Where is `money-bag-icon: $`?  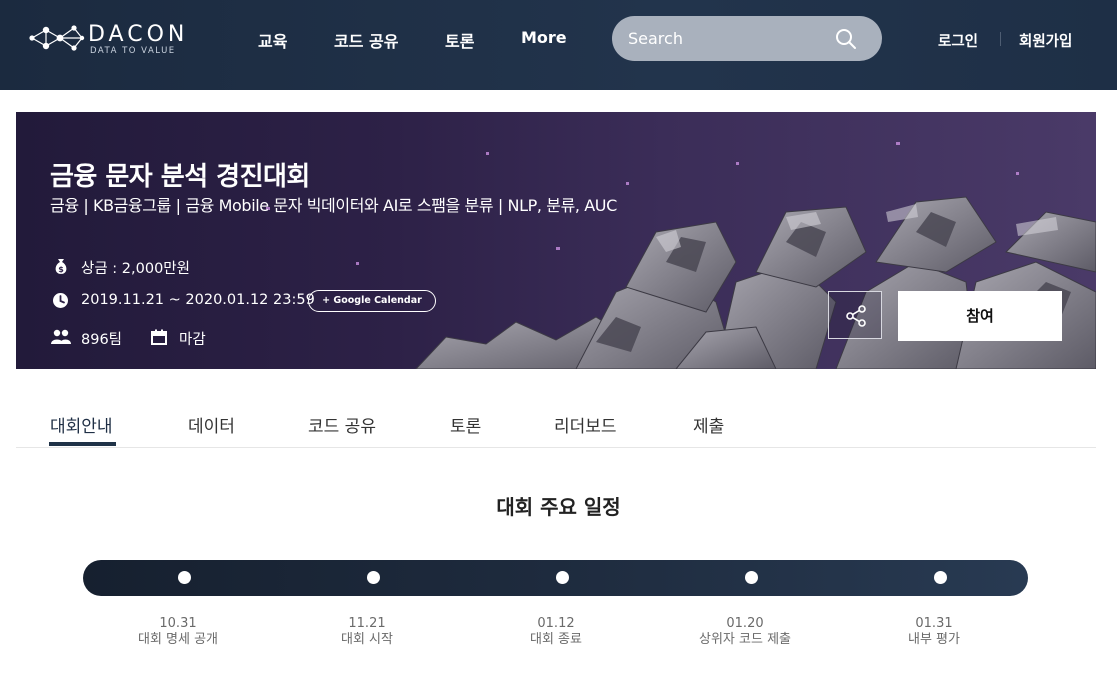 money-bag-icon: $ is located at coordinates (61, 266).